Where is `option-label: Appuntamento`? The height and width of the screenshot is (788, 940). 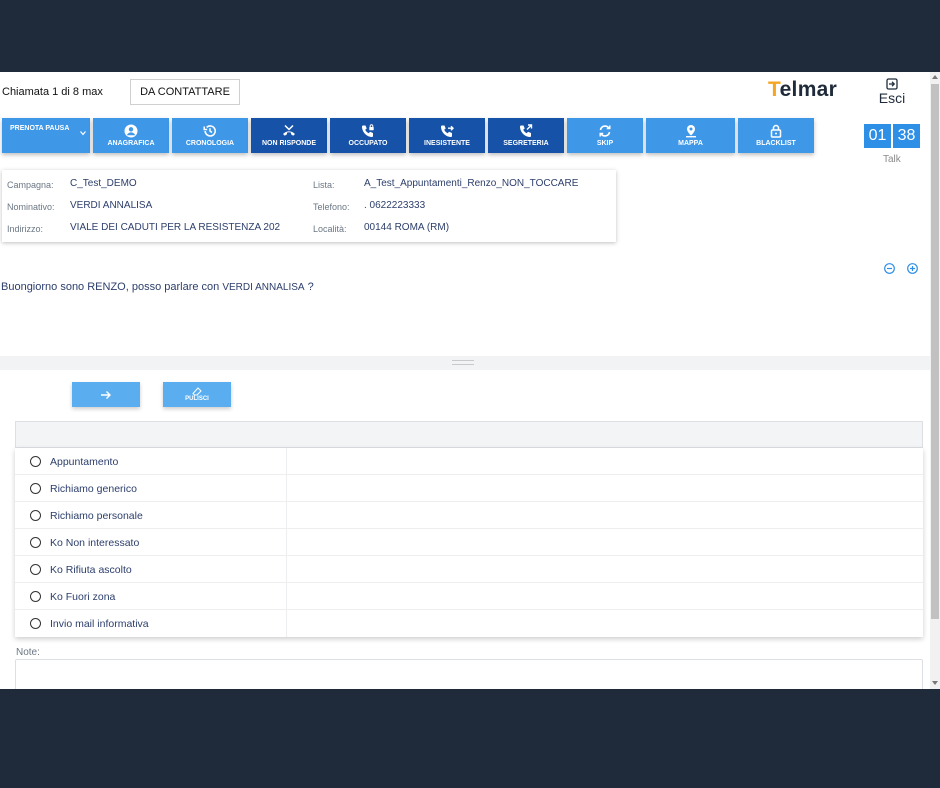 option-label: Appuntamento is located at coordinates (84, 462).